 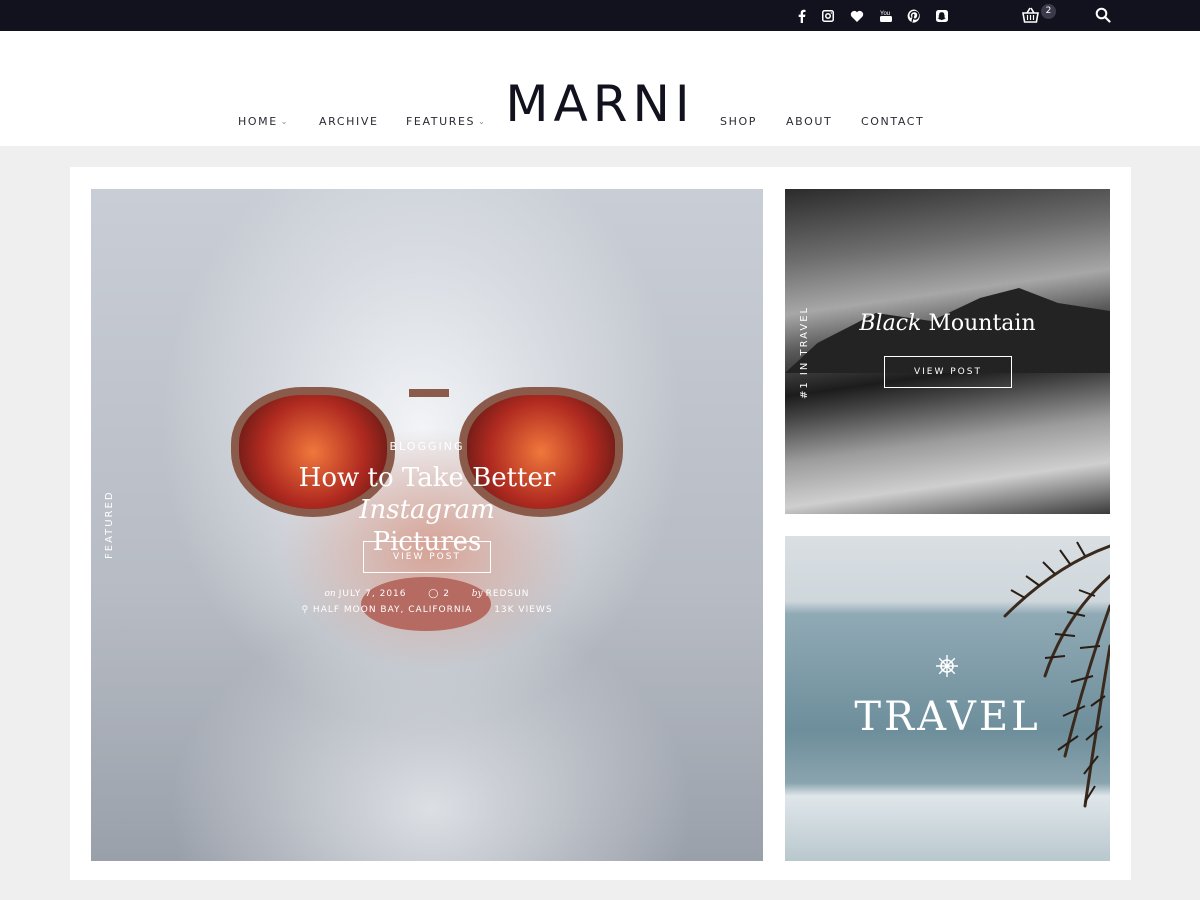 I want to click on comment-icon: ◯, so click(x=434, y=594).